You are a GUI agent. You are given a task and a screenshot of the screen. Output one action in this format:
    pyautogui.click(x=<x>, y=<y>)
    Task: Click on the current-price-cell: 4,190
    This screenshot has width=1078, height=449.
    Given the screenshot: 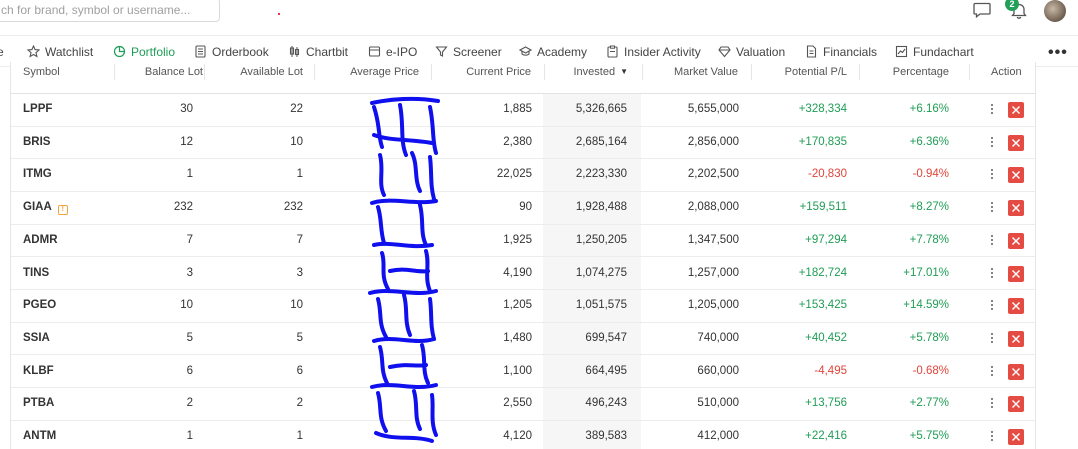 What is the action you would take?
    pyautogui.click(x=517, y=272)
    